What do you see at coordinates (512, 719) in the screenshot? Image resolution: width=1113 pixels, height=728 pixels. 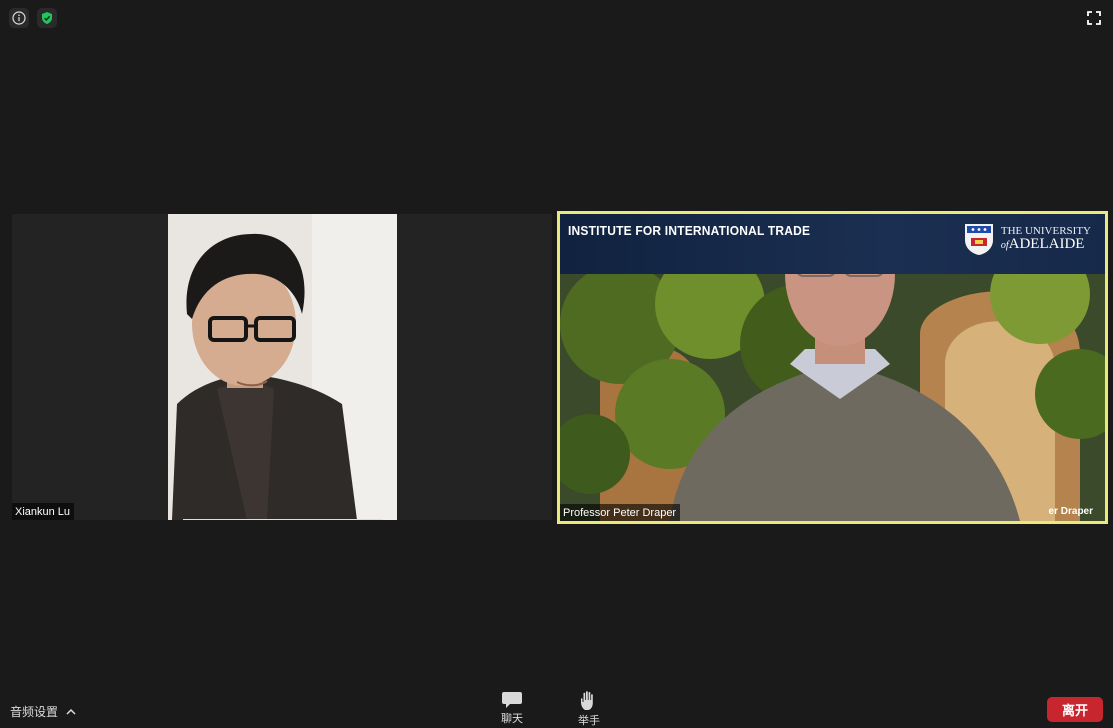 I see `chat-label: 聊天` at bounding box center [512, 719].